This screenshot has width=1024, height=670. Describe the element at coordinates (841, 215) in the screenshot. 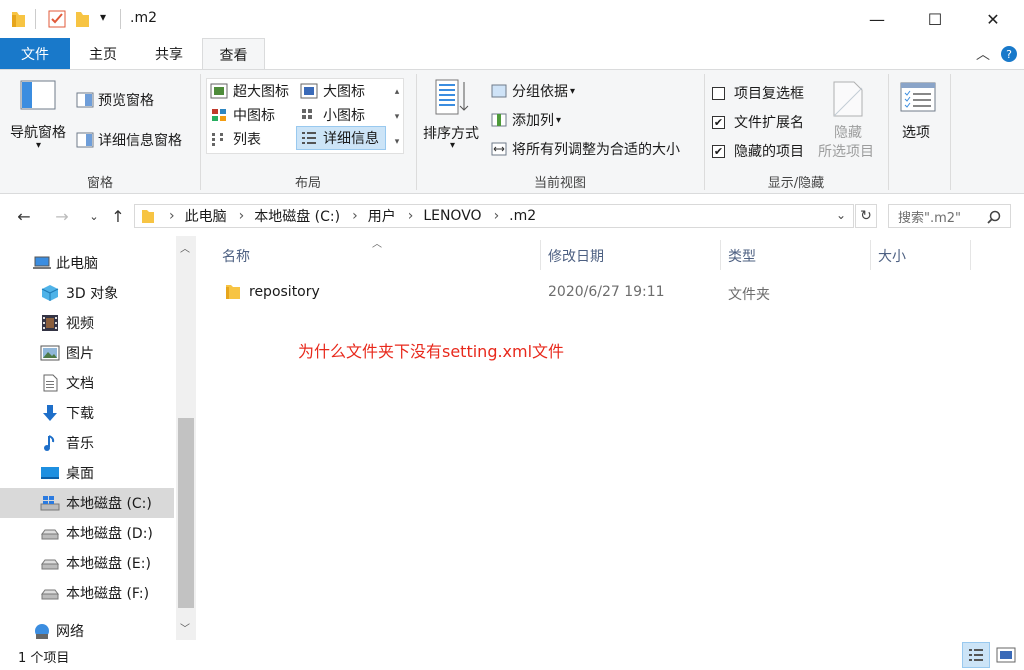

I see `address-history-chevron-icon: ⌄` at that location.